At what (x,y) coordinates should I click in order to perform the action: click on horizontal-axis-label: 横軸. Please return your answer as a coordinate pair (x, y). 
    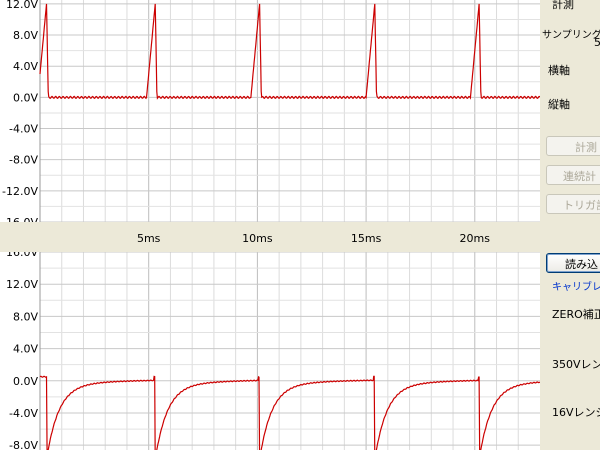
    Looking at the image, I should click on (559, 70).